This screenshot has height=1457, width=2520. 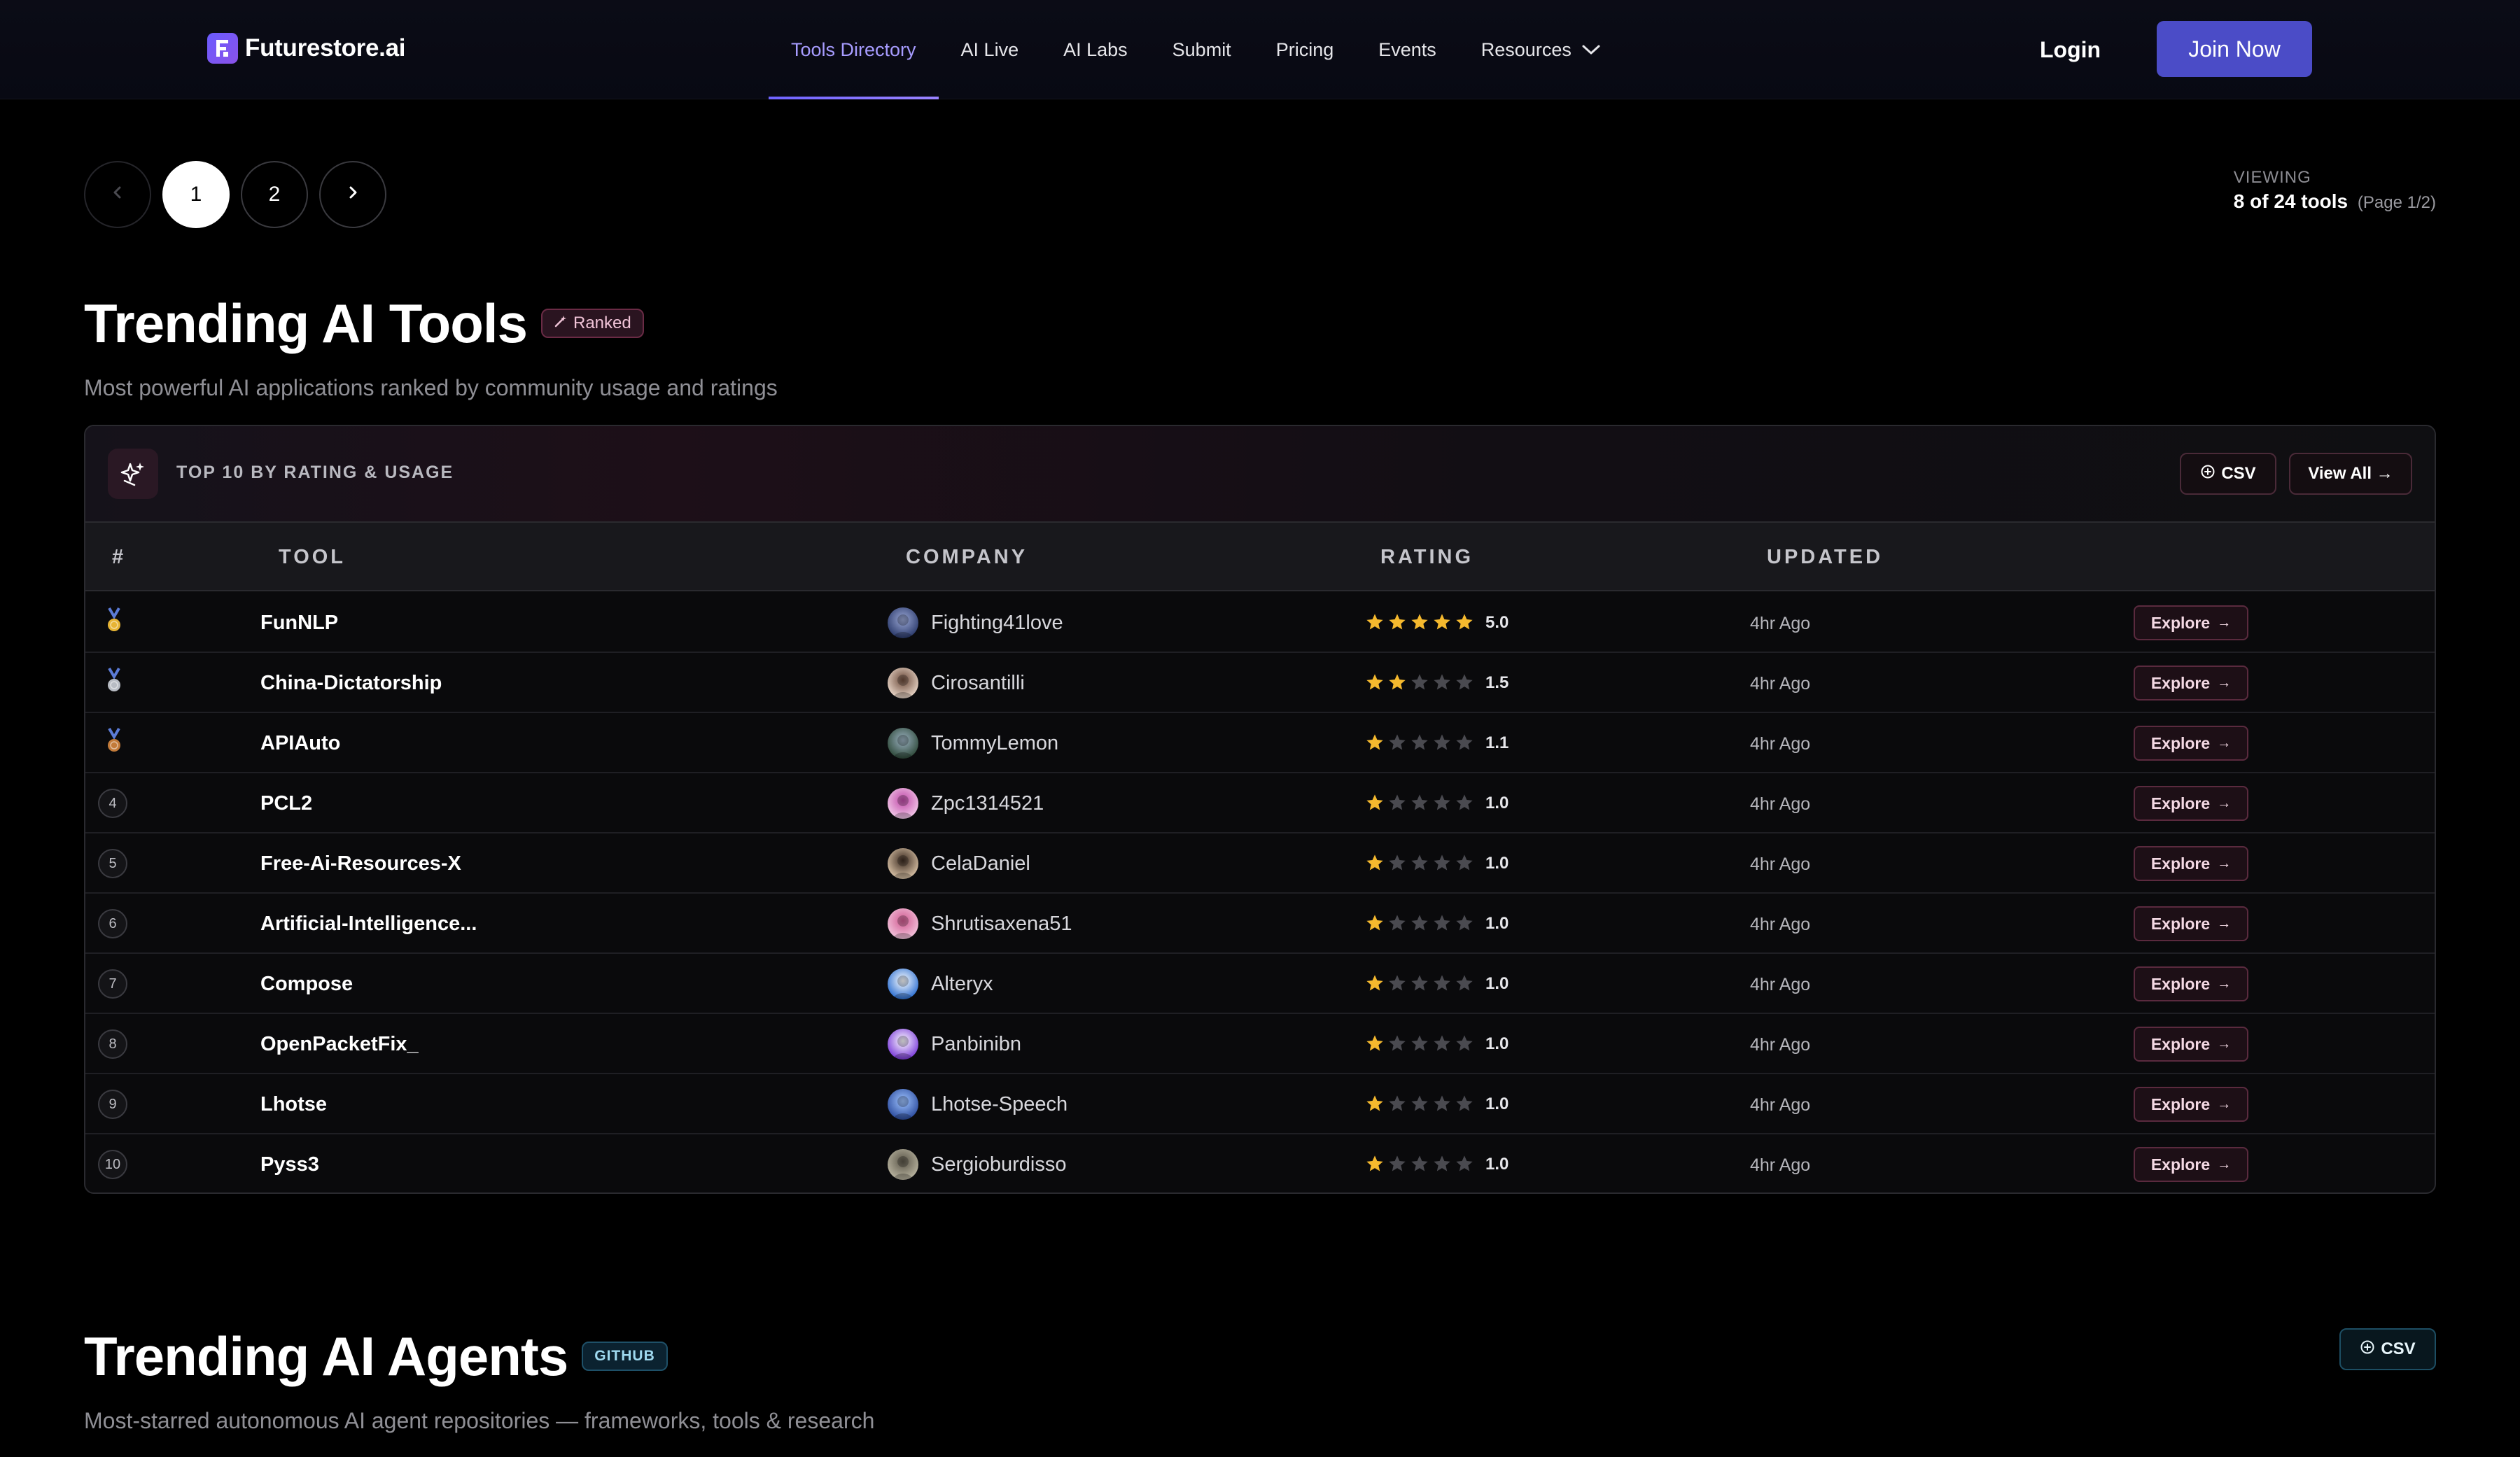 What do you see at coordinates (1497, 742) in the screenshot?
I see `rating-value: 1.1` at bounding box center [1497, 742].